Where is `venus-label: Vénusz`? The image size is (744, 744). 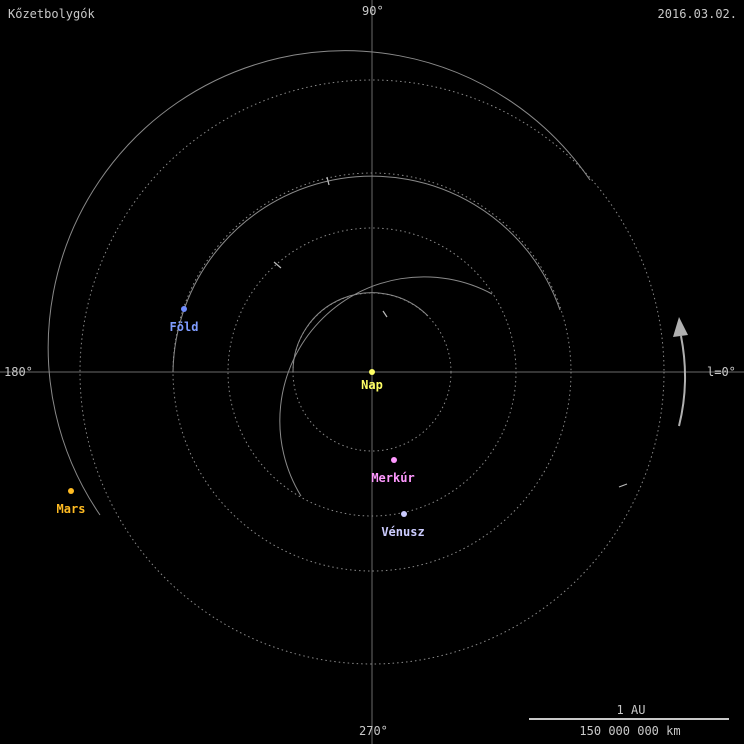 venus-label: Vénusz is located at coordinates (403, 532).